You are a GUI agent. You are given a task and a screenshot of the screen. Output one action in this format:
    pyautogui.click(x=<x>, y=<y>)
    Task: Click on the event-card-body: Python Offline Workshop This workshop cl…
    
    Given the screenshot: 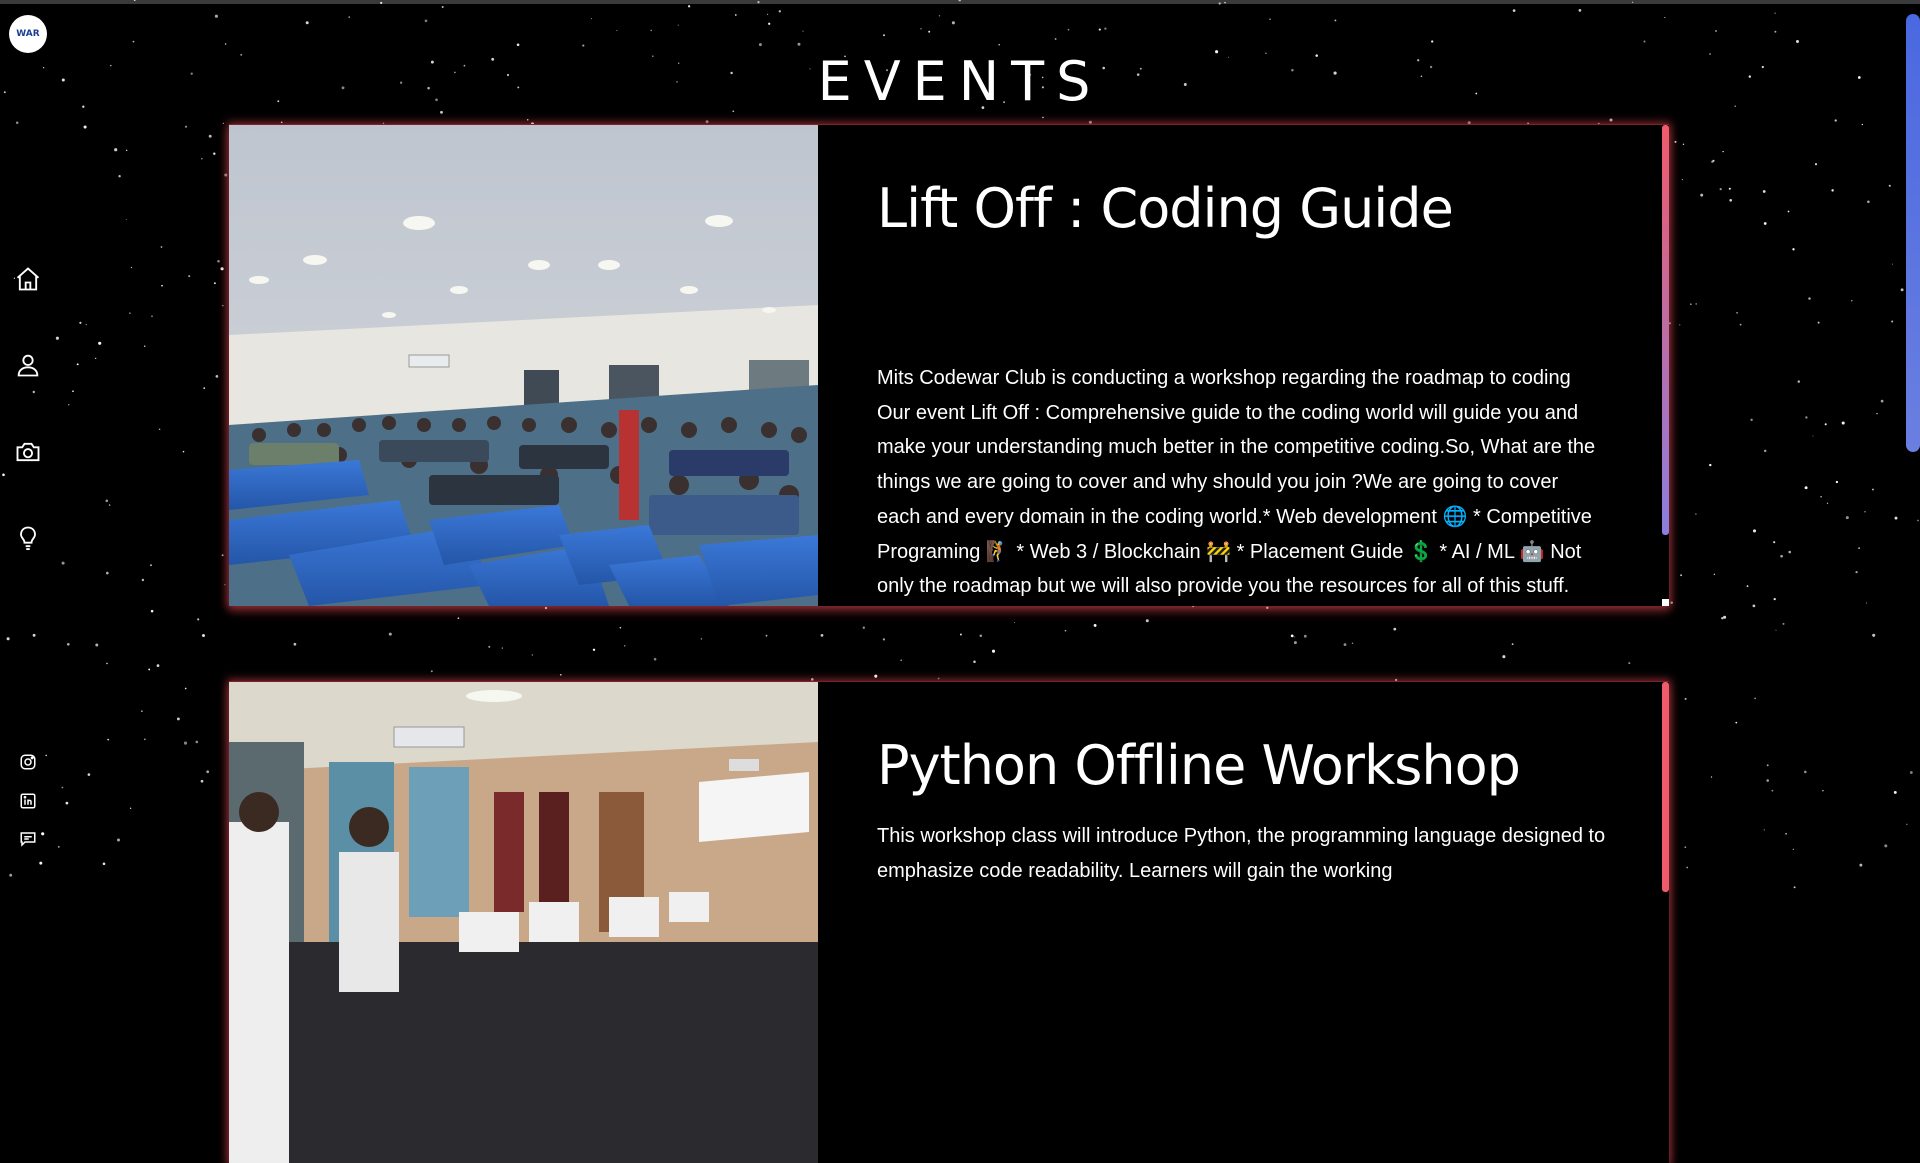 What is the action you would take?
    pyautogui.click(x=1247, y=811)
    